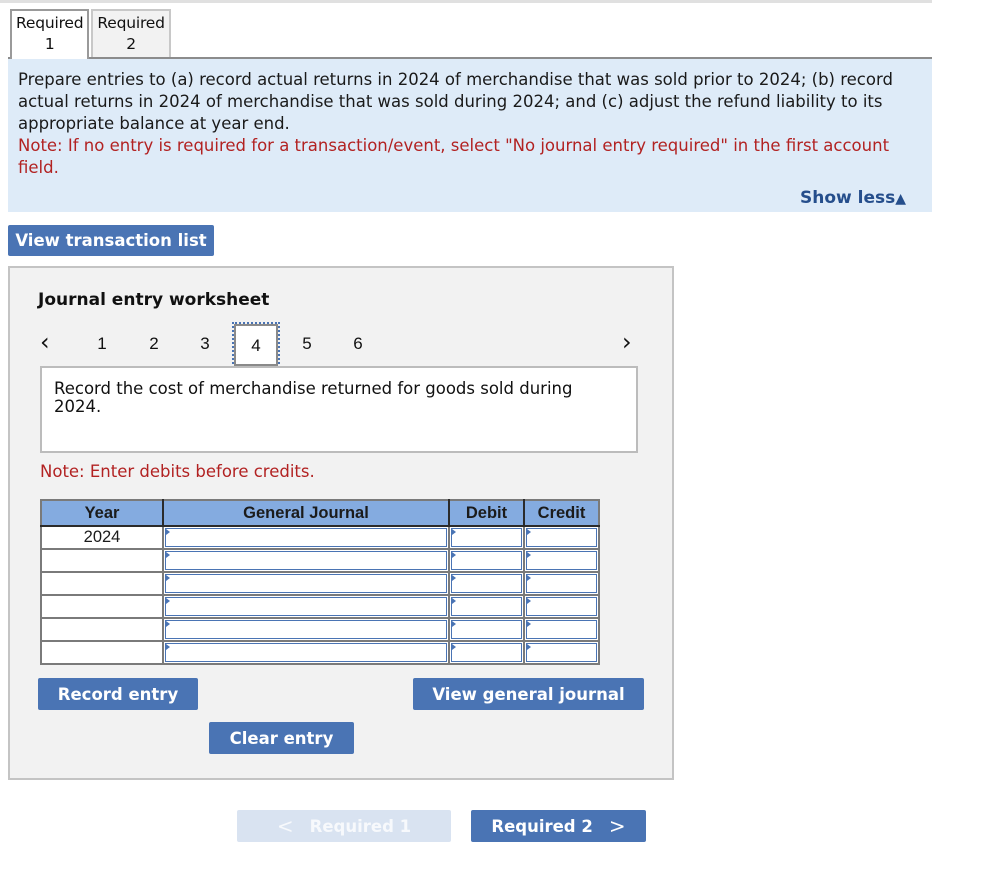 This screenshot has width=1006, height=870. I want to click on table-row: 2024, so click(320, 537).